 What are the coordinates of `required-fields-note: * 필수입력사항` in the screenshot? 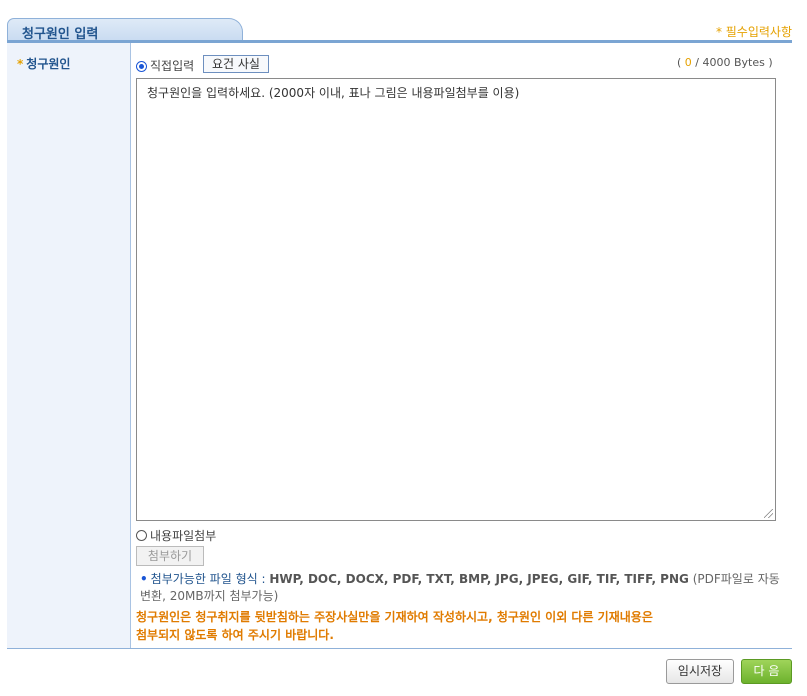 It's located at (753, 32).